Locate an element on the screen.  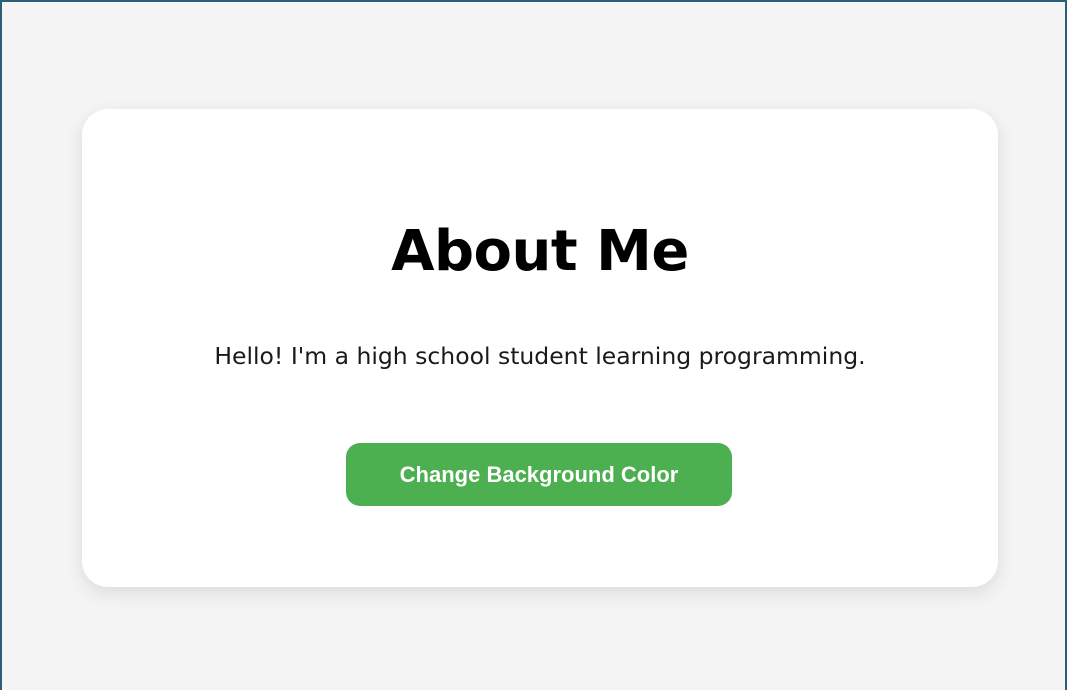
change-background-color-button: Change Background Color is located at coordinates (539, 474).